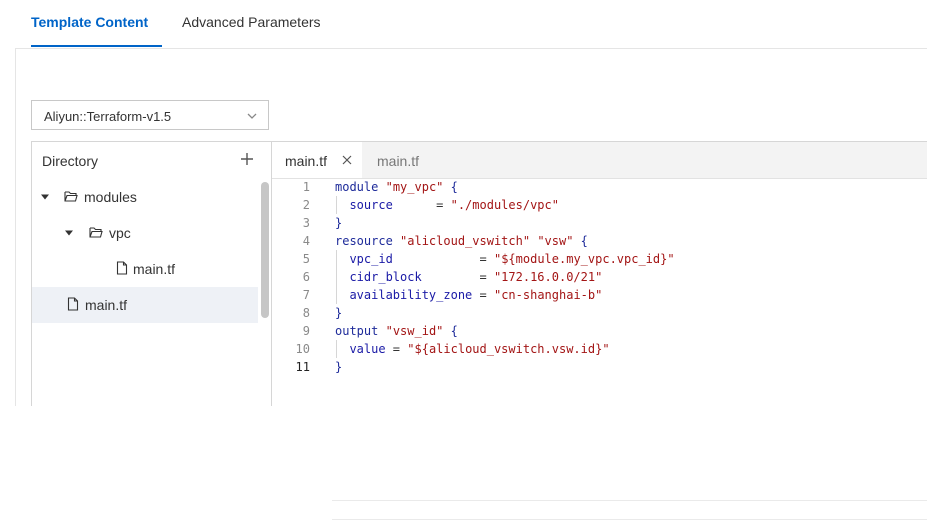 Image resolution: width=927 pixels, height=520 pixels. What do you see at coordinates (599, 187) in the screenshot?
I see `code-line: 1 module "my_vpc" {` at bounding box center [599, 187].